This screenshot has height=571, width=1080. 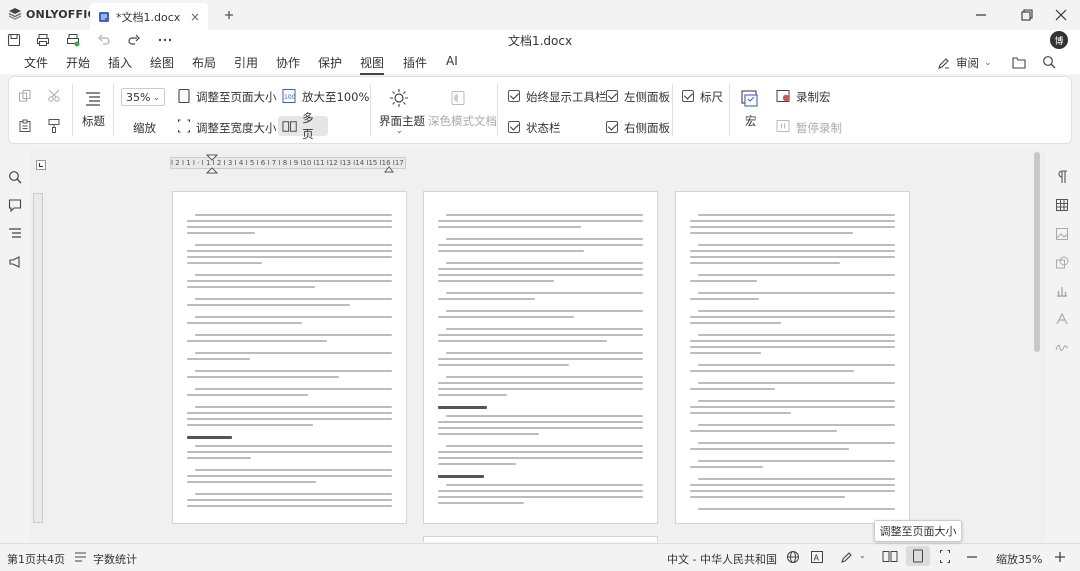 I want to click on comments-icon, so click(x=15, y=205).